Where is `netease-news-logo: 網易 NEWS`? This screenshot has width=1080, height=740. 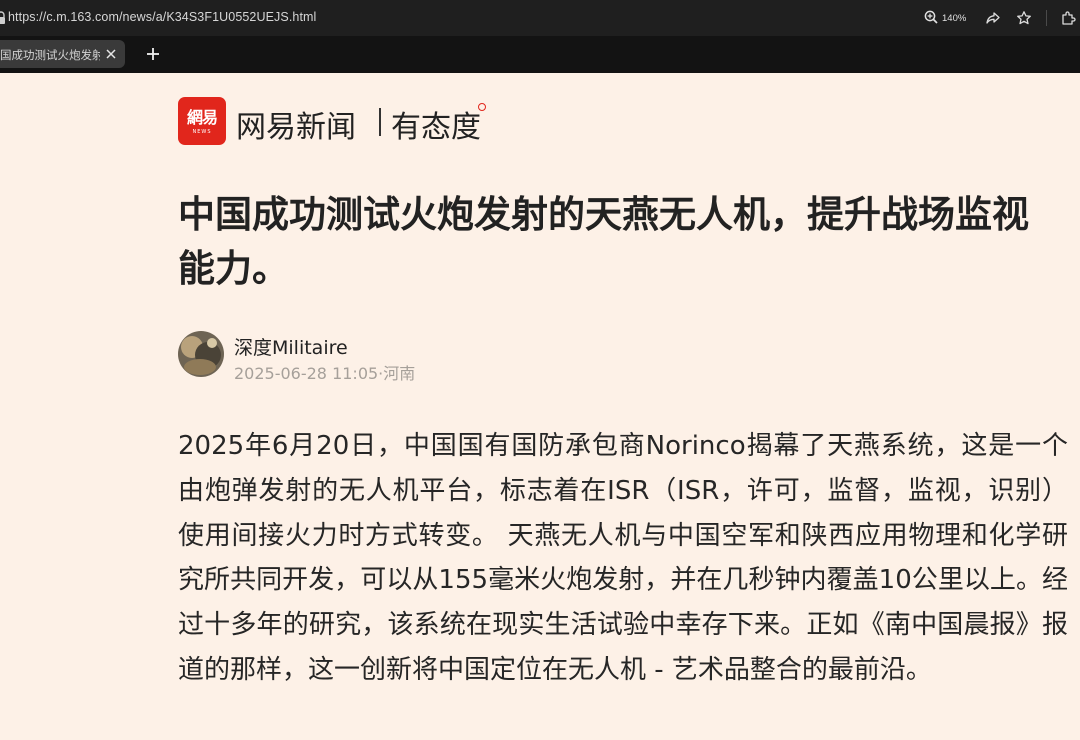
netease-news-logo: 網易 NEWS is located at coordinates (202, 121).